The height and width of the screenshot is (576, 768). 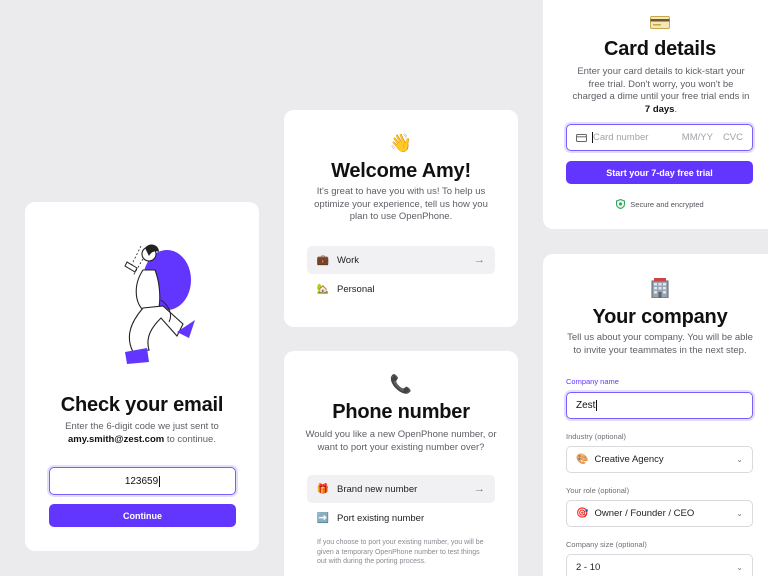 I want to click on industry-value: Creative Agency, so click(x=629, y=459).